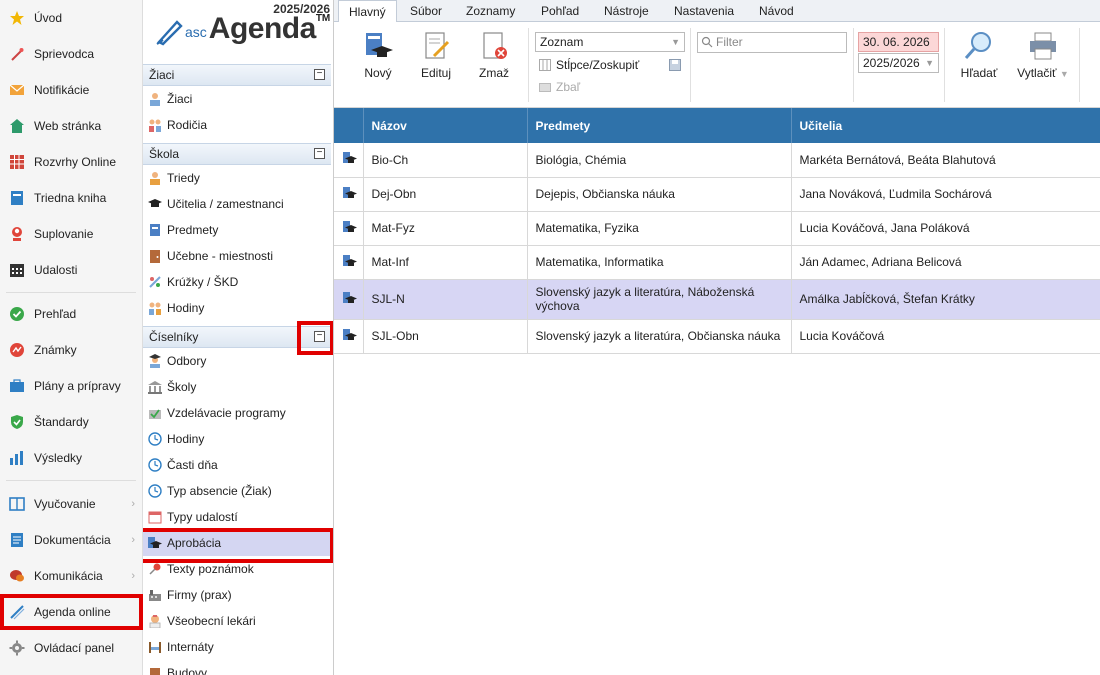 The width and height of the screenshot is (1100, 675). What do you see at coordinates (237, 99) in the screenshot?
I see `mid-item-ziaci: Žiaci` at bounding box center [237, 99].